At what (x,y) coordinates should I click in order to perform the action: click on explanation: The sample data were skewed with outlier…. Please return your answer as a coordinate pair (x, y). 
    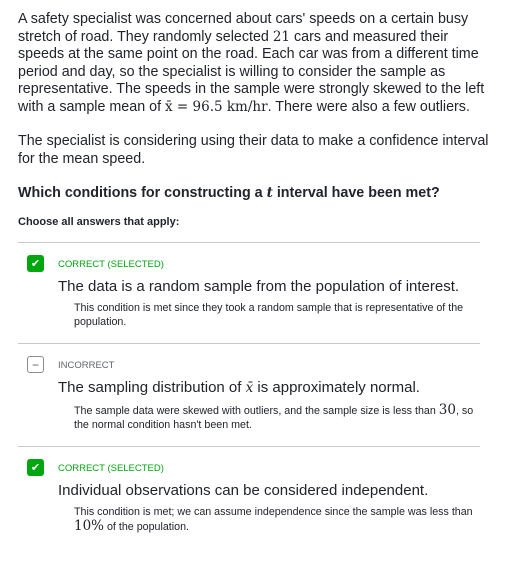
    Looking at the image, I should click on (274, 417).